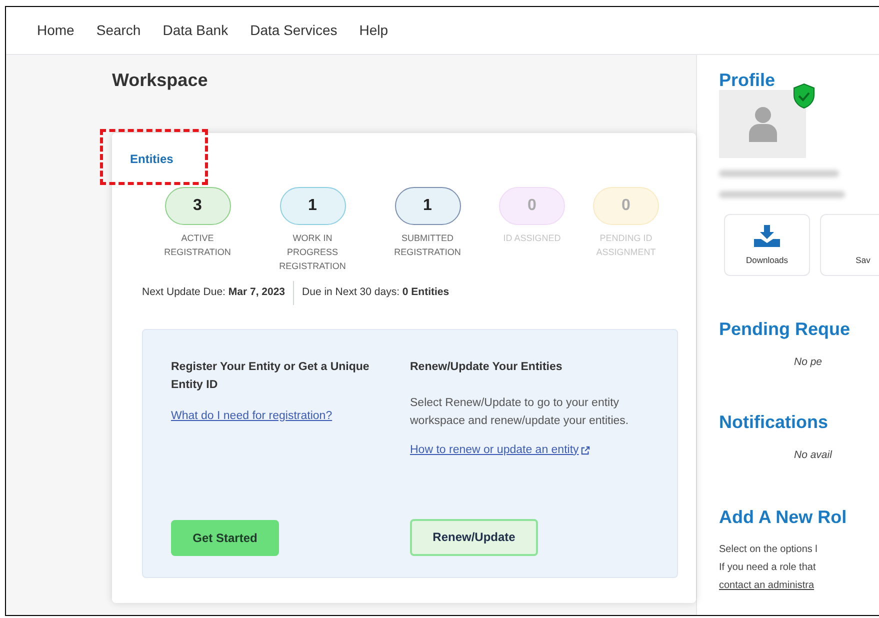  What do you see at coordinates (427, 245) in the screenshot?
I see `stat-label: SUBMITTED REGISTRATION` at bounding box center [427, 245].